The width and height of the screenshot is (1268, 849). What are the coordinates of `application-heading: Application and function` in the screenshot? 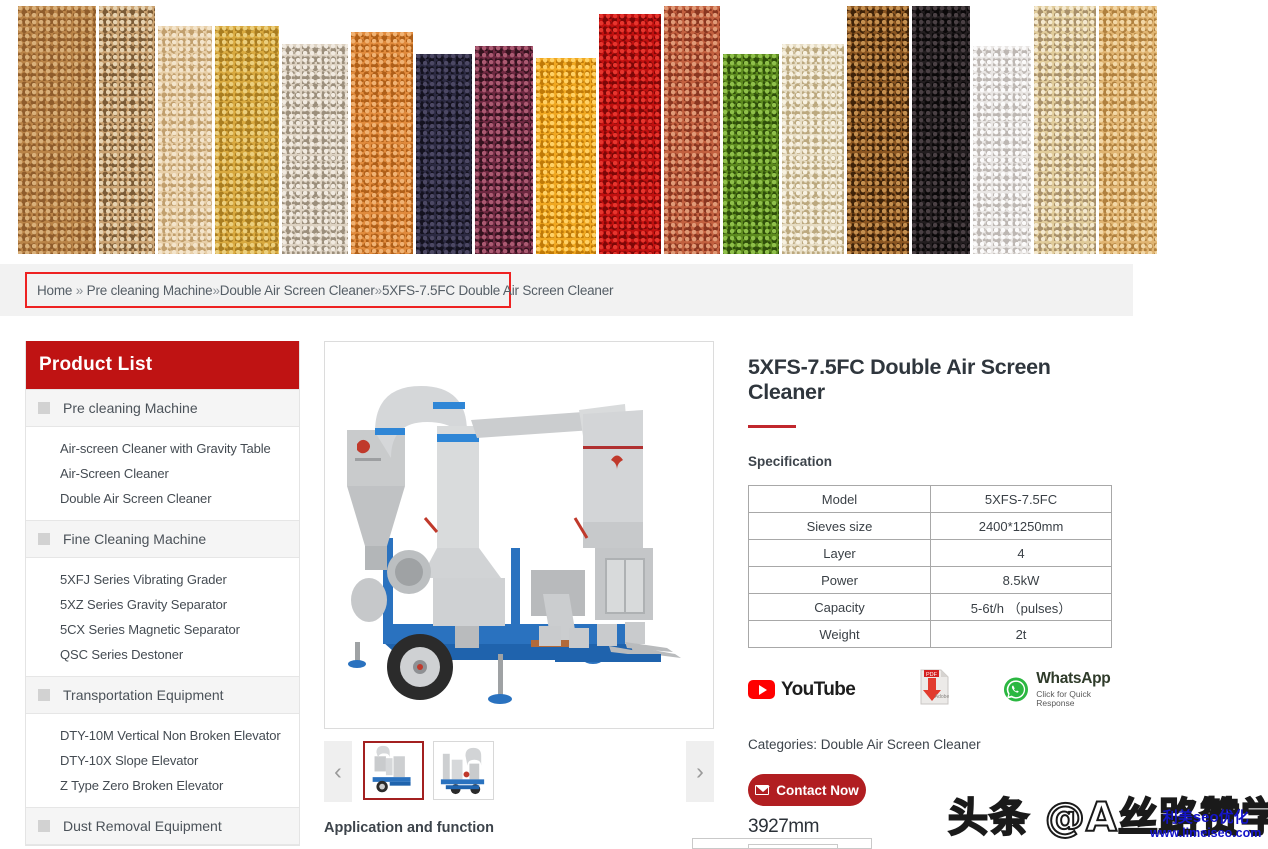 It's located at (409, 828).